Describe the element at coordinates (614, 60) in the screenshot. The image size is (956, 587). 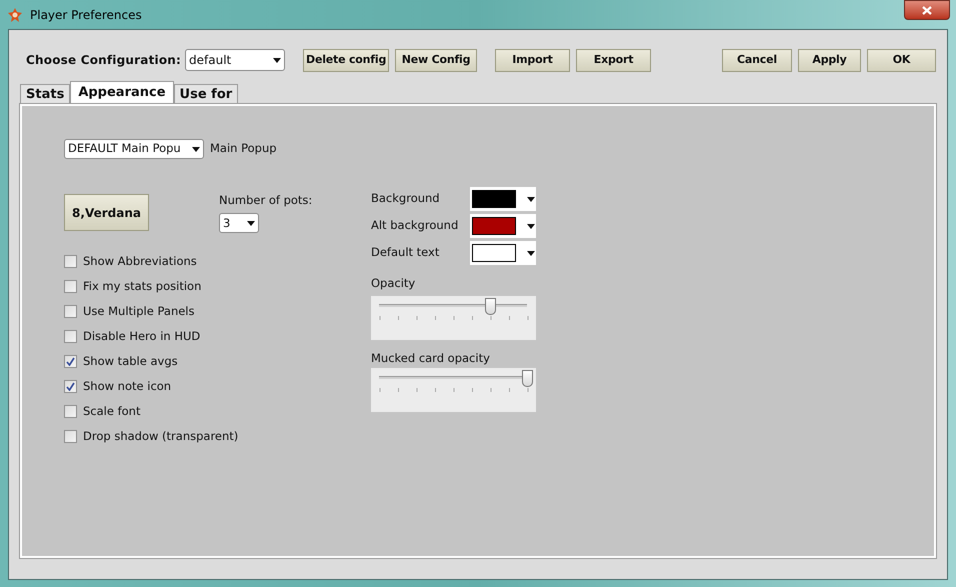
I see `toolbar-button: Export` at that location.